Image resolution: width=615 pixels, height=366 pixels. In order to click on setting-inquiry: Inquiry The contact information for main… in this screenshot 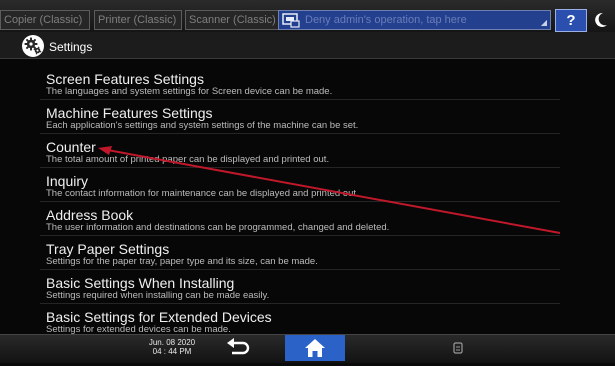, I will do `click(300, 185)`.